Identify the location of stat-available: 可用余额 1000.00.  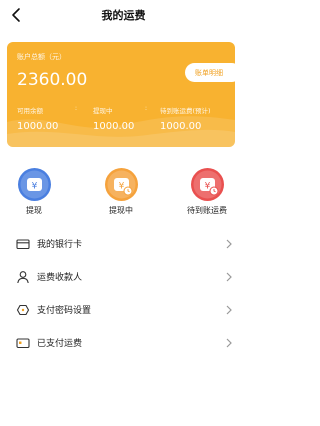
(37, 118).